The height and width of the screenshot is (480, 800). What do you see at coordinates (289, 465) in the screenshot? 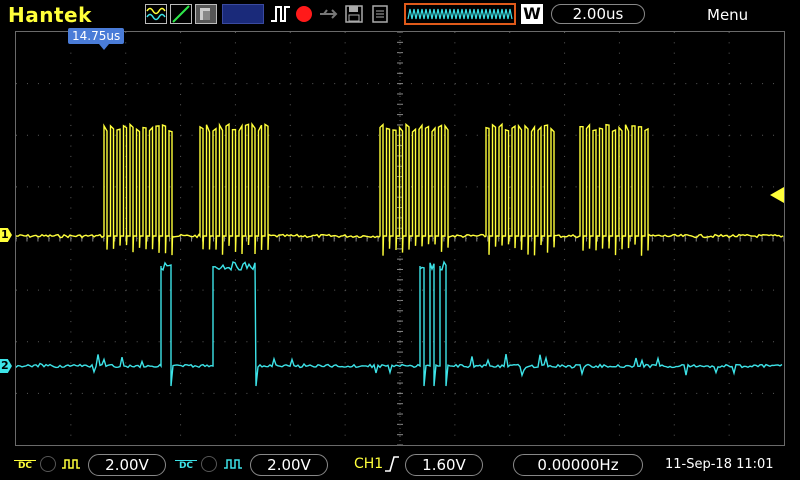
I see `ch2-volts-div: 2.00V` at bounding box center [289, 465].